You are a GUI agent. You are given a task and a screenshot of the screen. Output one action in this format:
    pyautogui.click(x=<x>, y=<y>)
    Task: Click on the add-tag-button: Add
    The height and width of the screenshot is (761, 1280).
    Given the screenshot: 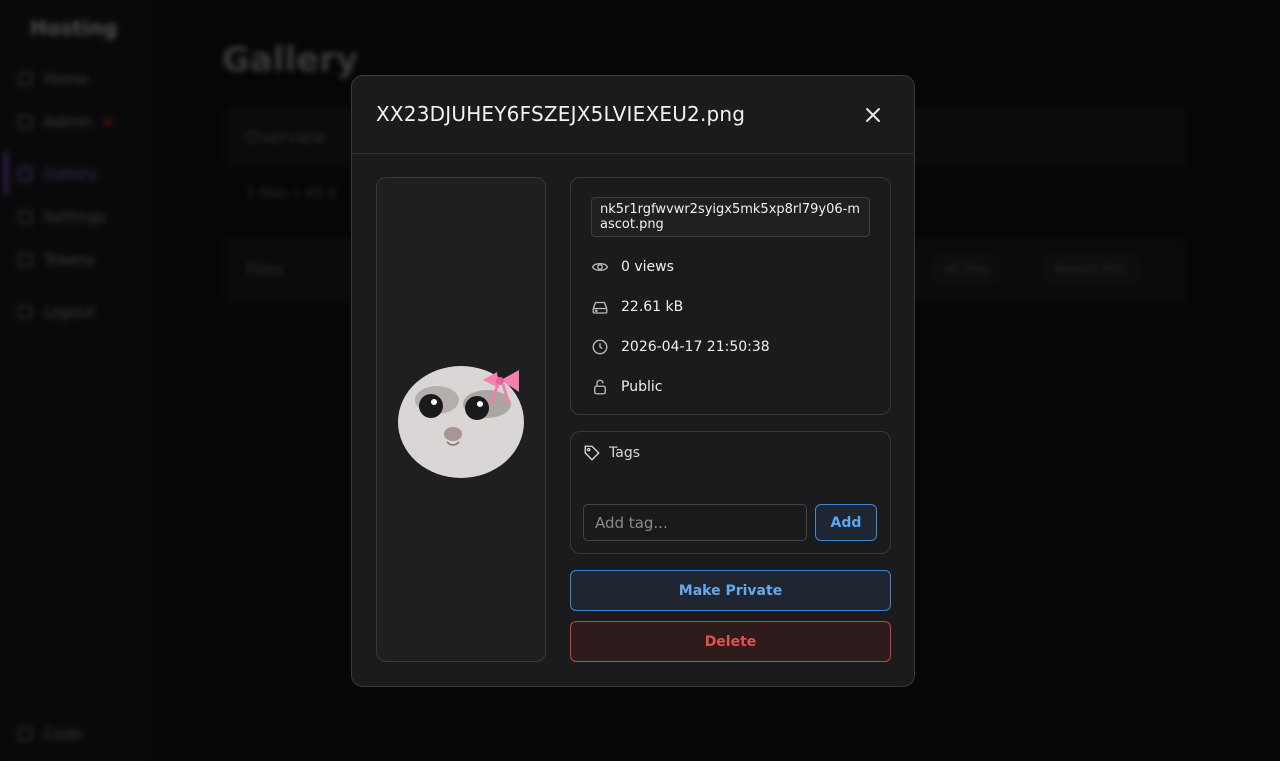 What is the action you would take?
    pyautogui.click(x=846, y=522)
    